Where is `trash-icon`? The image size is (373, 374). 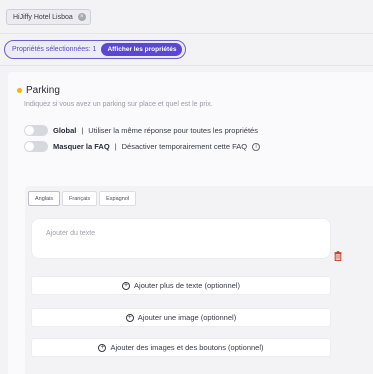 trash-icon is located at coordinates (338, 256).